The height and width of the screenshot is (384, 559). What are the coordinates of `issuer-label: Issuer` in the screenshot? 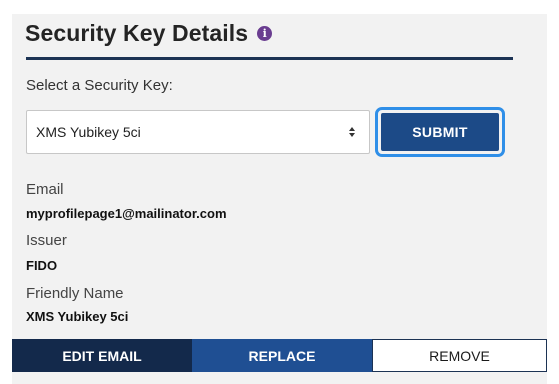 It's located at (46, 240).